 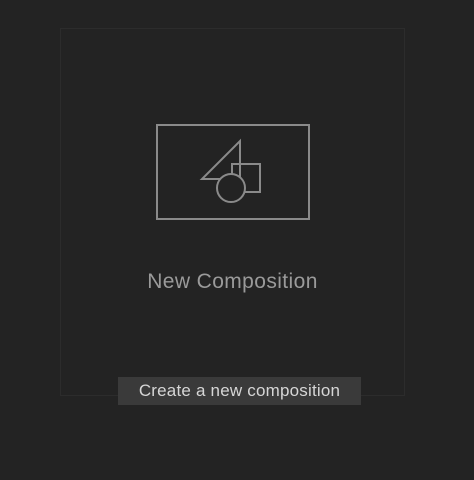 I want to click on composition-shapes-icon, so click(x=233, y=172).